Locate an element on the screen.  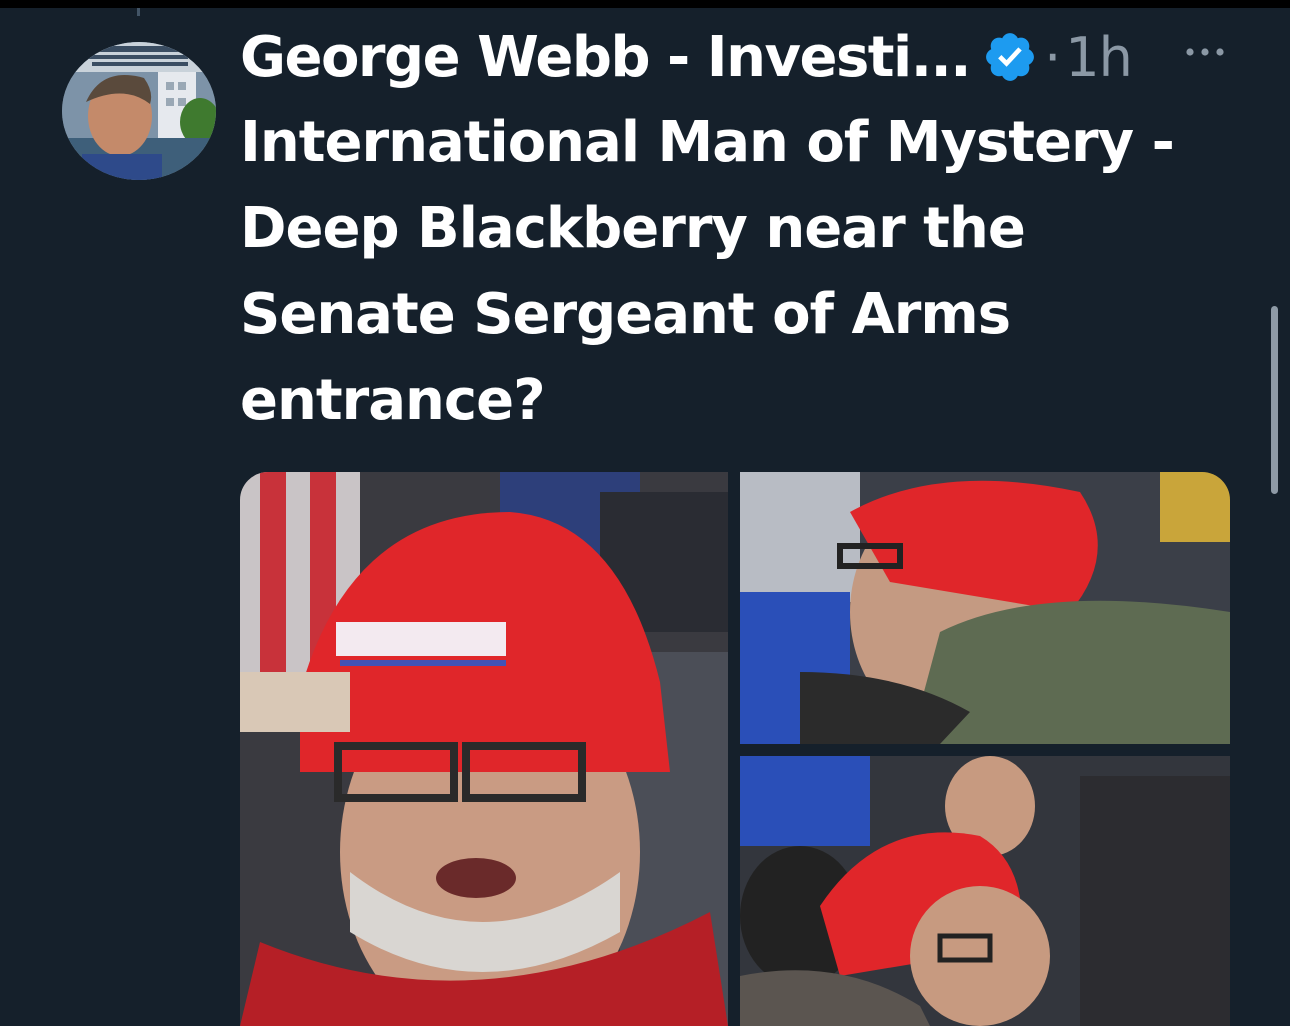
thread-connector-line is located at coordinates (138, 12).